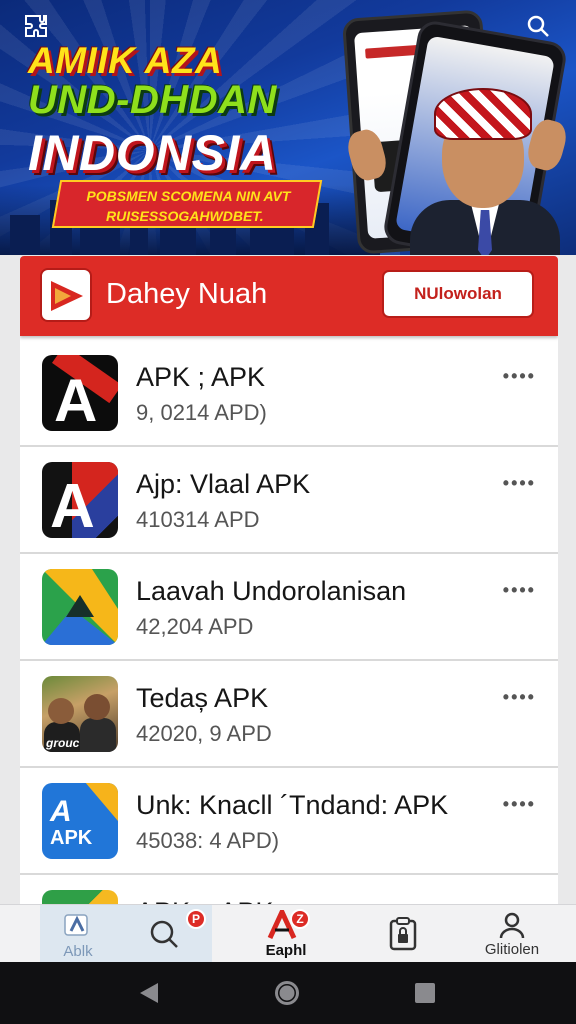 The image size is (576, 1024). I want to click on app-size: 42,204 APD, so click(195, 626).